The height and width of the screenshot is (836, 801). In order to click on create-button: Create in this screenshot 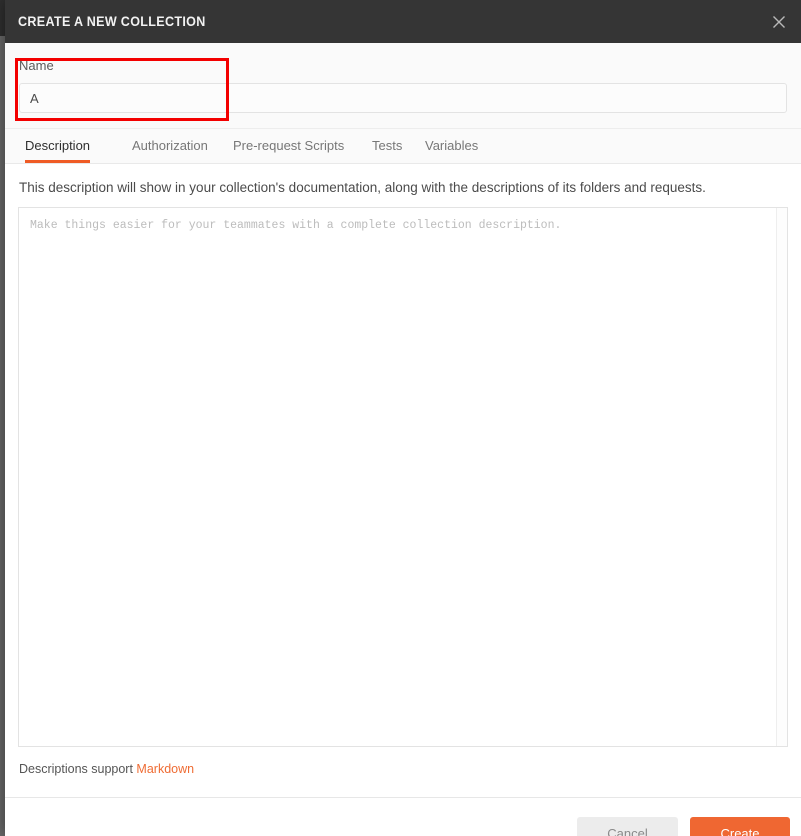, I will do `click(740, 826)`.